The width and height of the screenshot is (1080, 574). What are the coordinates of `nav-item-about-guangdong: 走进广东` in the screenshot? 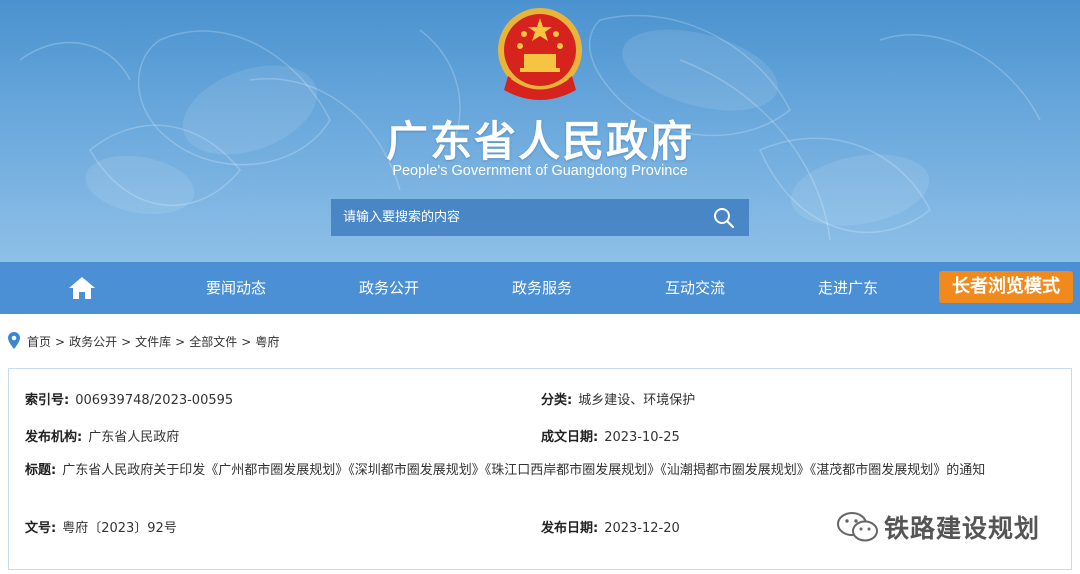 It's located at (848, 288).